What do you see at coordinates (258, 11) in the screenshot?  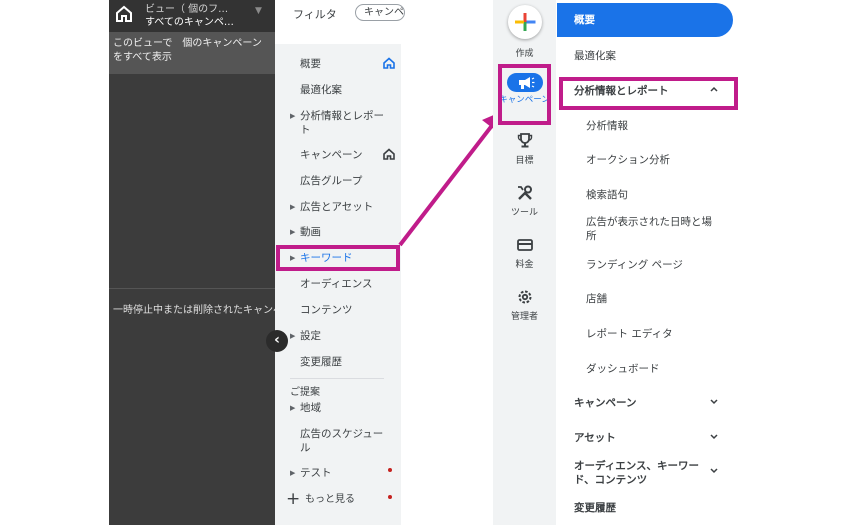 I see `caret-down-icon: ▼` at bounding box center [258, 11].